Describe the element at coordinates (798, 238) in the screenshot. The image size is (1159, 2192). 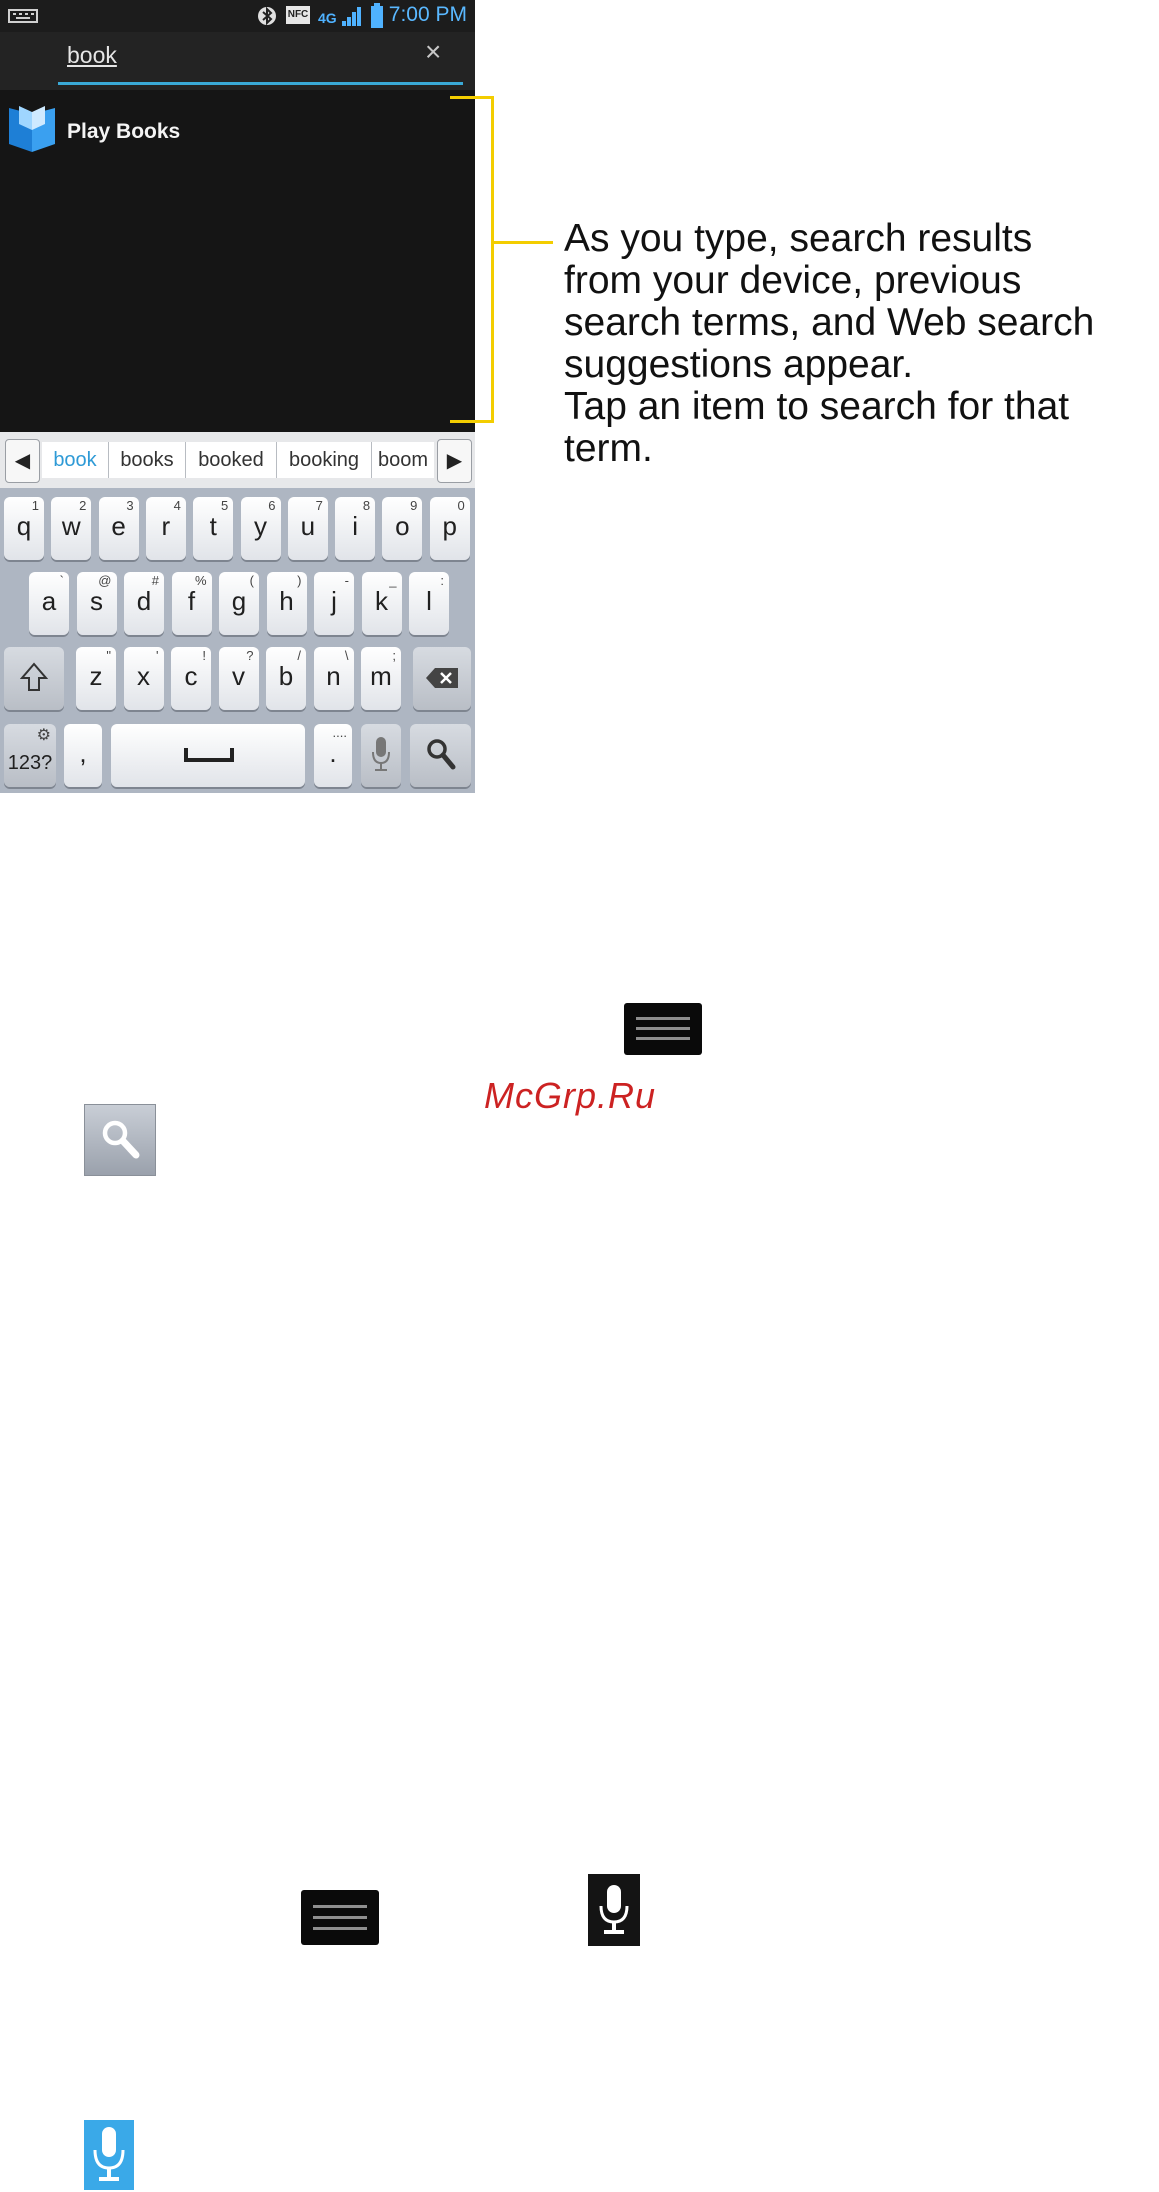
I see `callout-line: As you type, search results` at that location.